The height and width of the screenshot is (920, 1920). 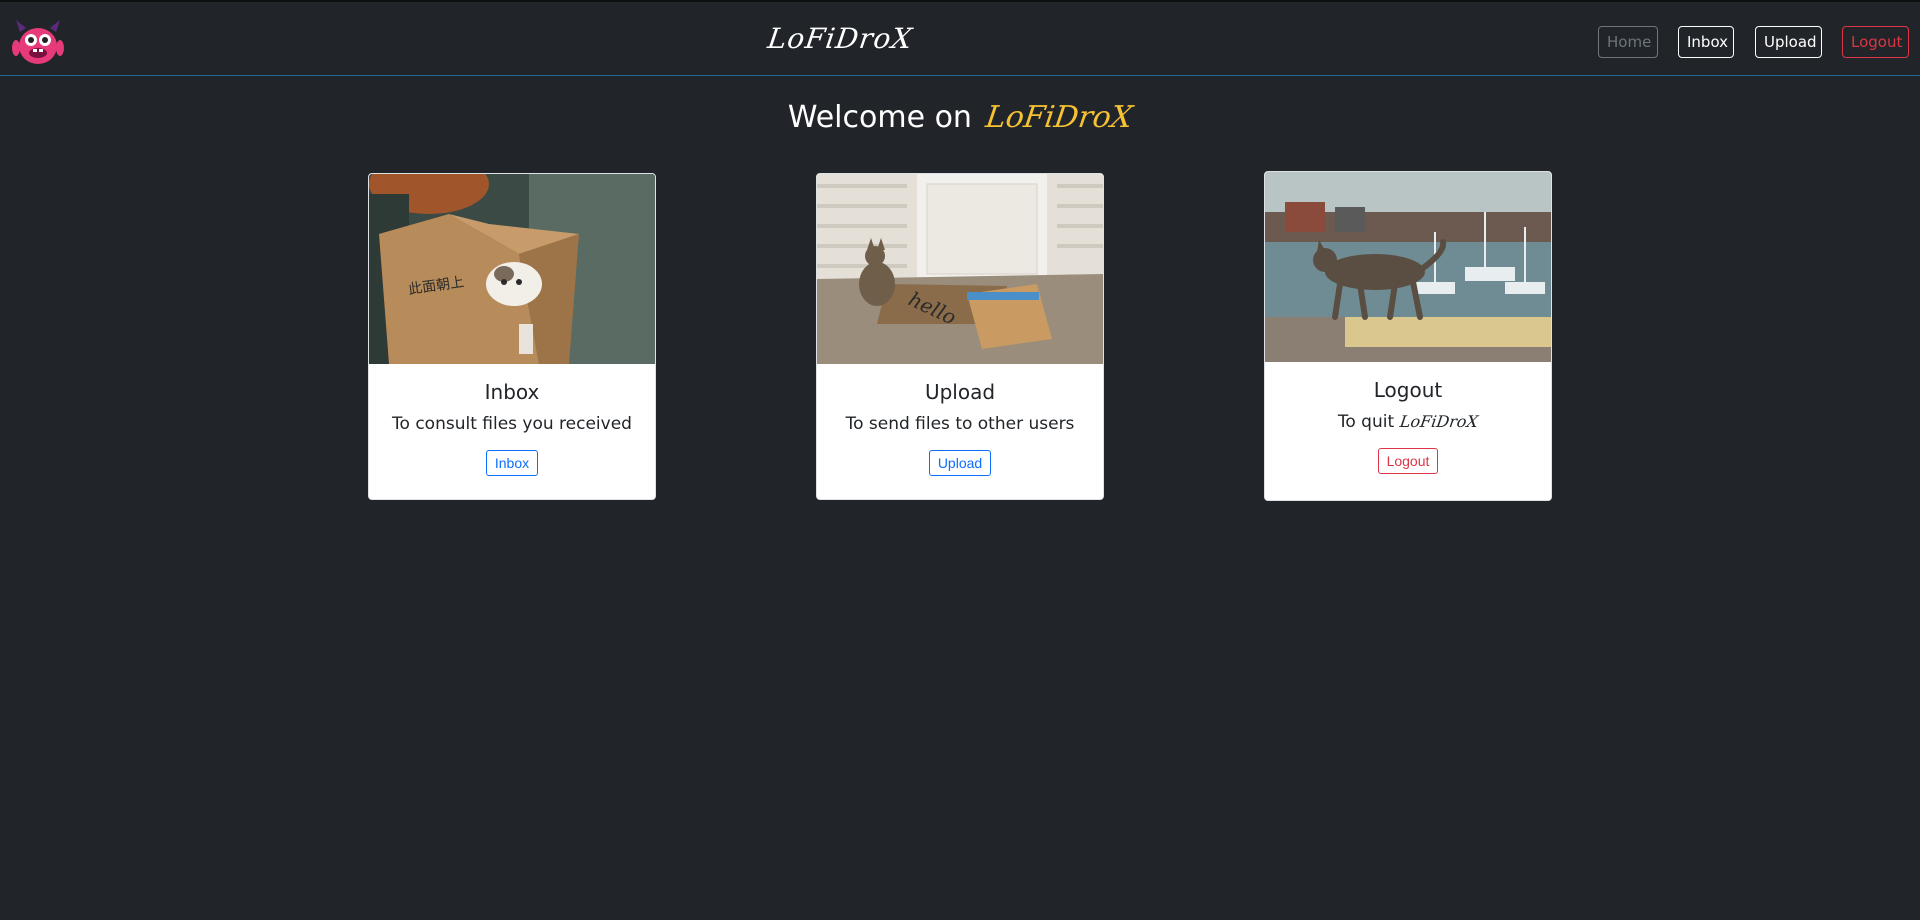 I want to click on upload-card-button: Upload, so click(x=960, y=463).